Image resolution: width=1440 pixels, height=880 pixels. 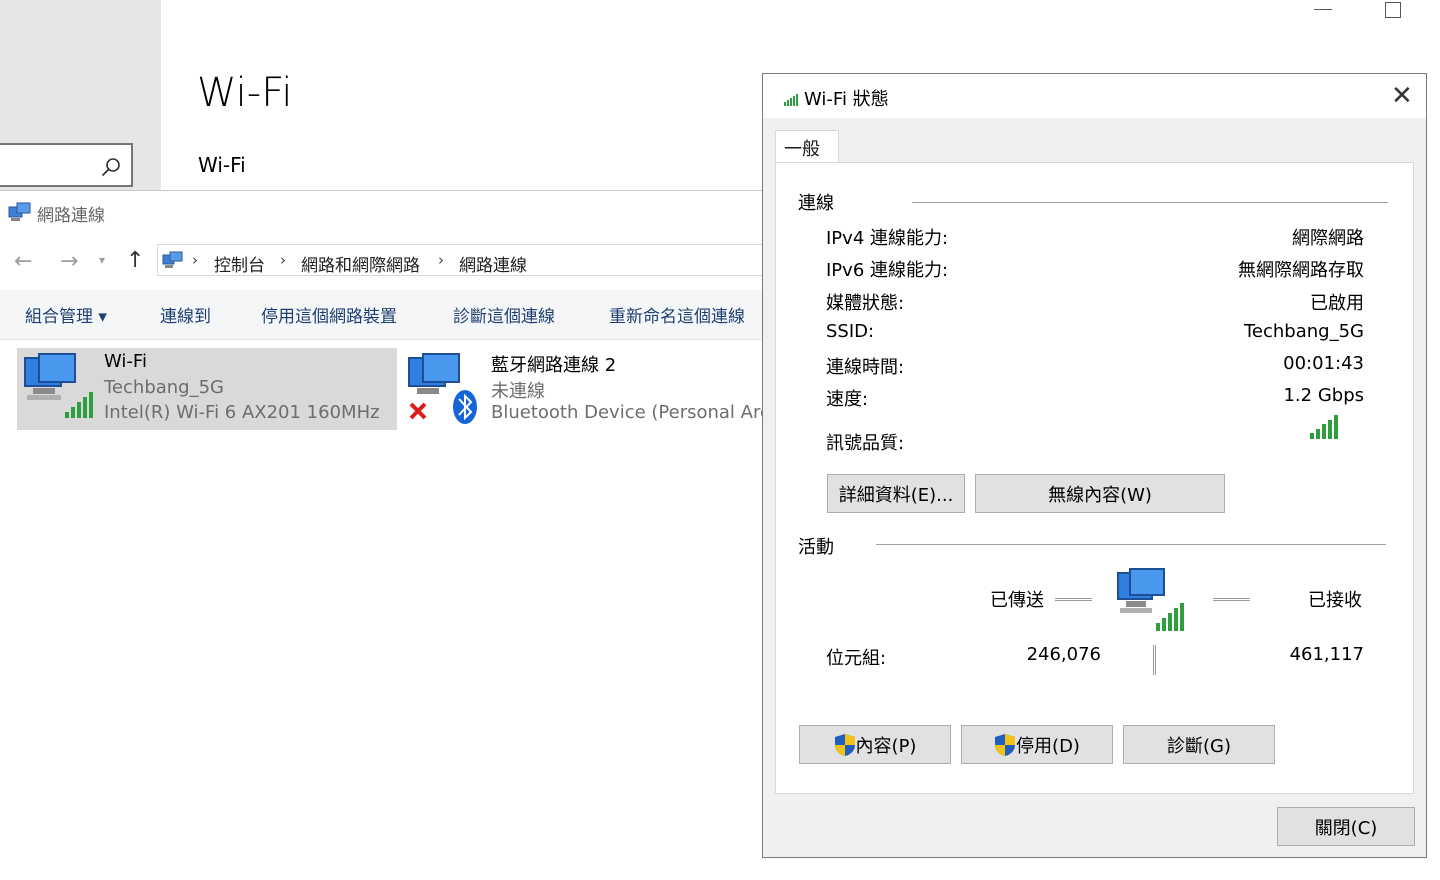 What do you see at coordinates (802, 149) in the screenshot?
I see `tab-general-label: 一般` at bounding box center [802, 149].